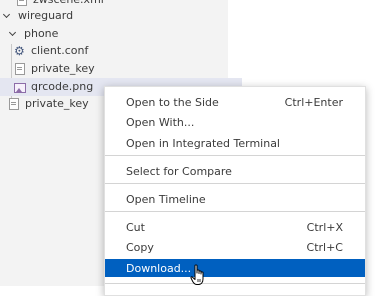 This screenshot has height=296, width=375. I want to click on image-file-icon, so click(20, 87).